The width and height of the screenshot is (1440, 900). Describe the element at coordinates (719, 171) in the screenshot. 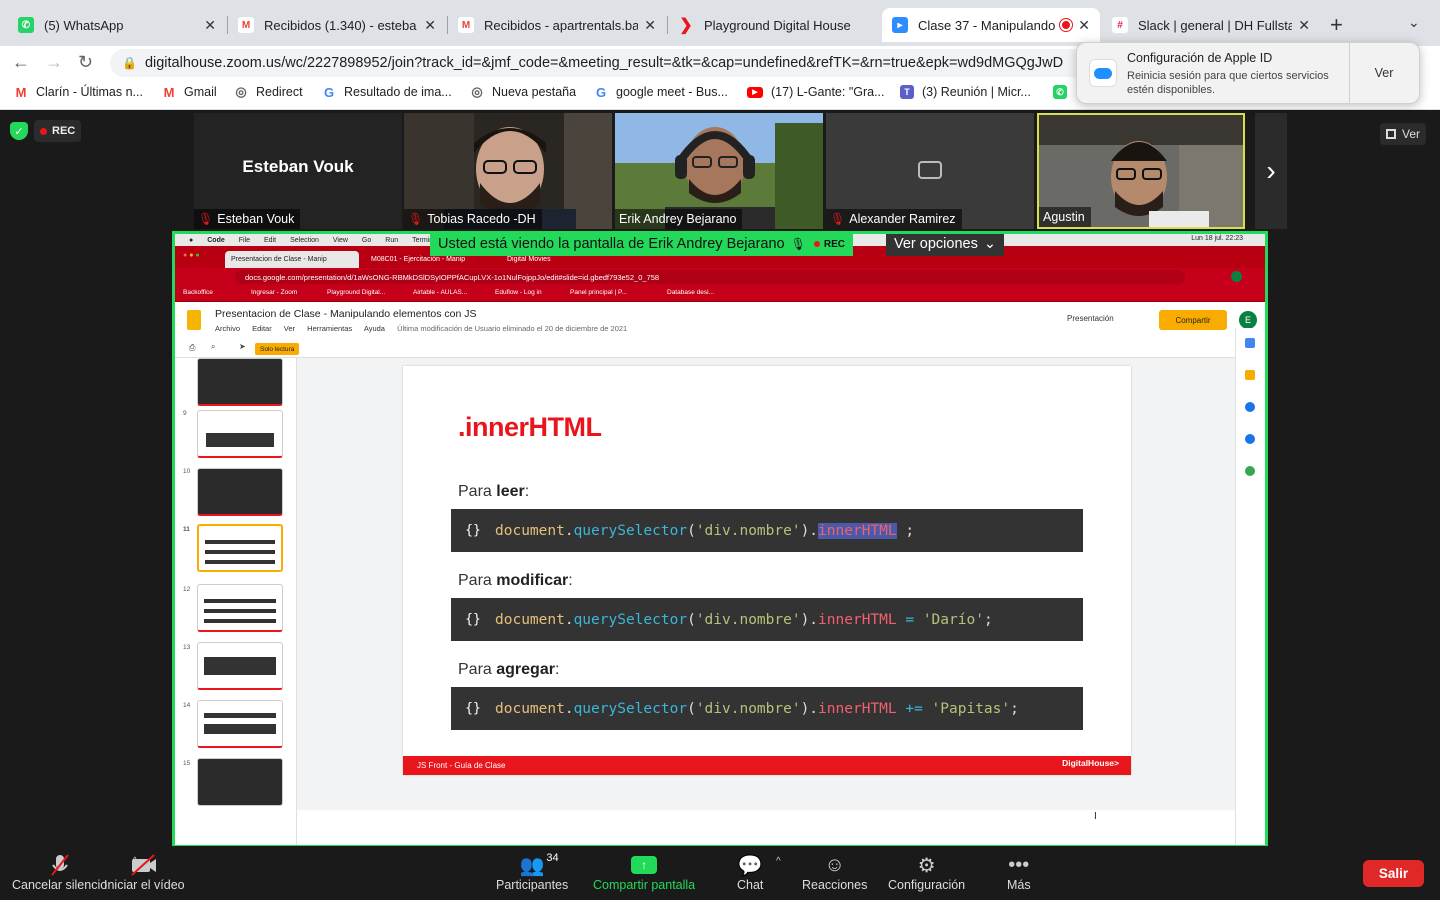

I see `video-tile-erik: Erik Andrey Bejarano` at that location.